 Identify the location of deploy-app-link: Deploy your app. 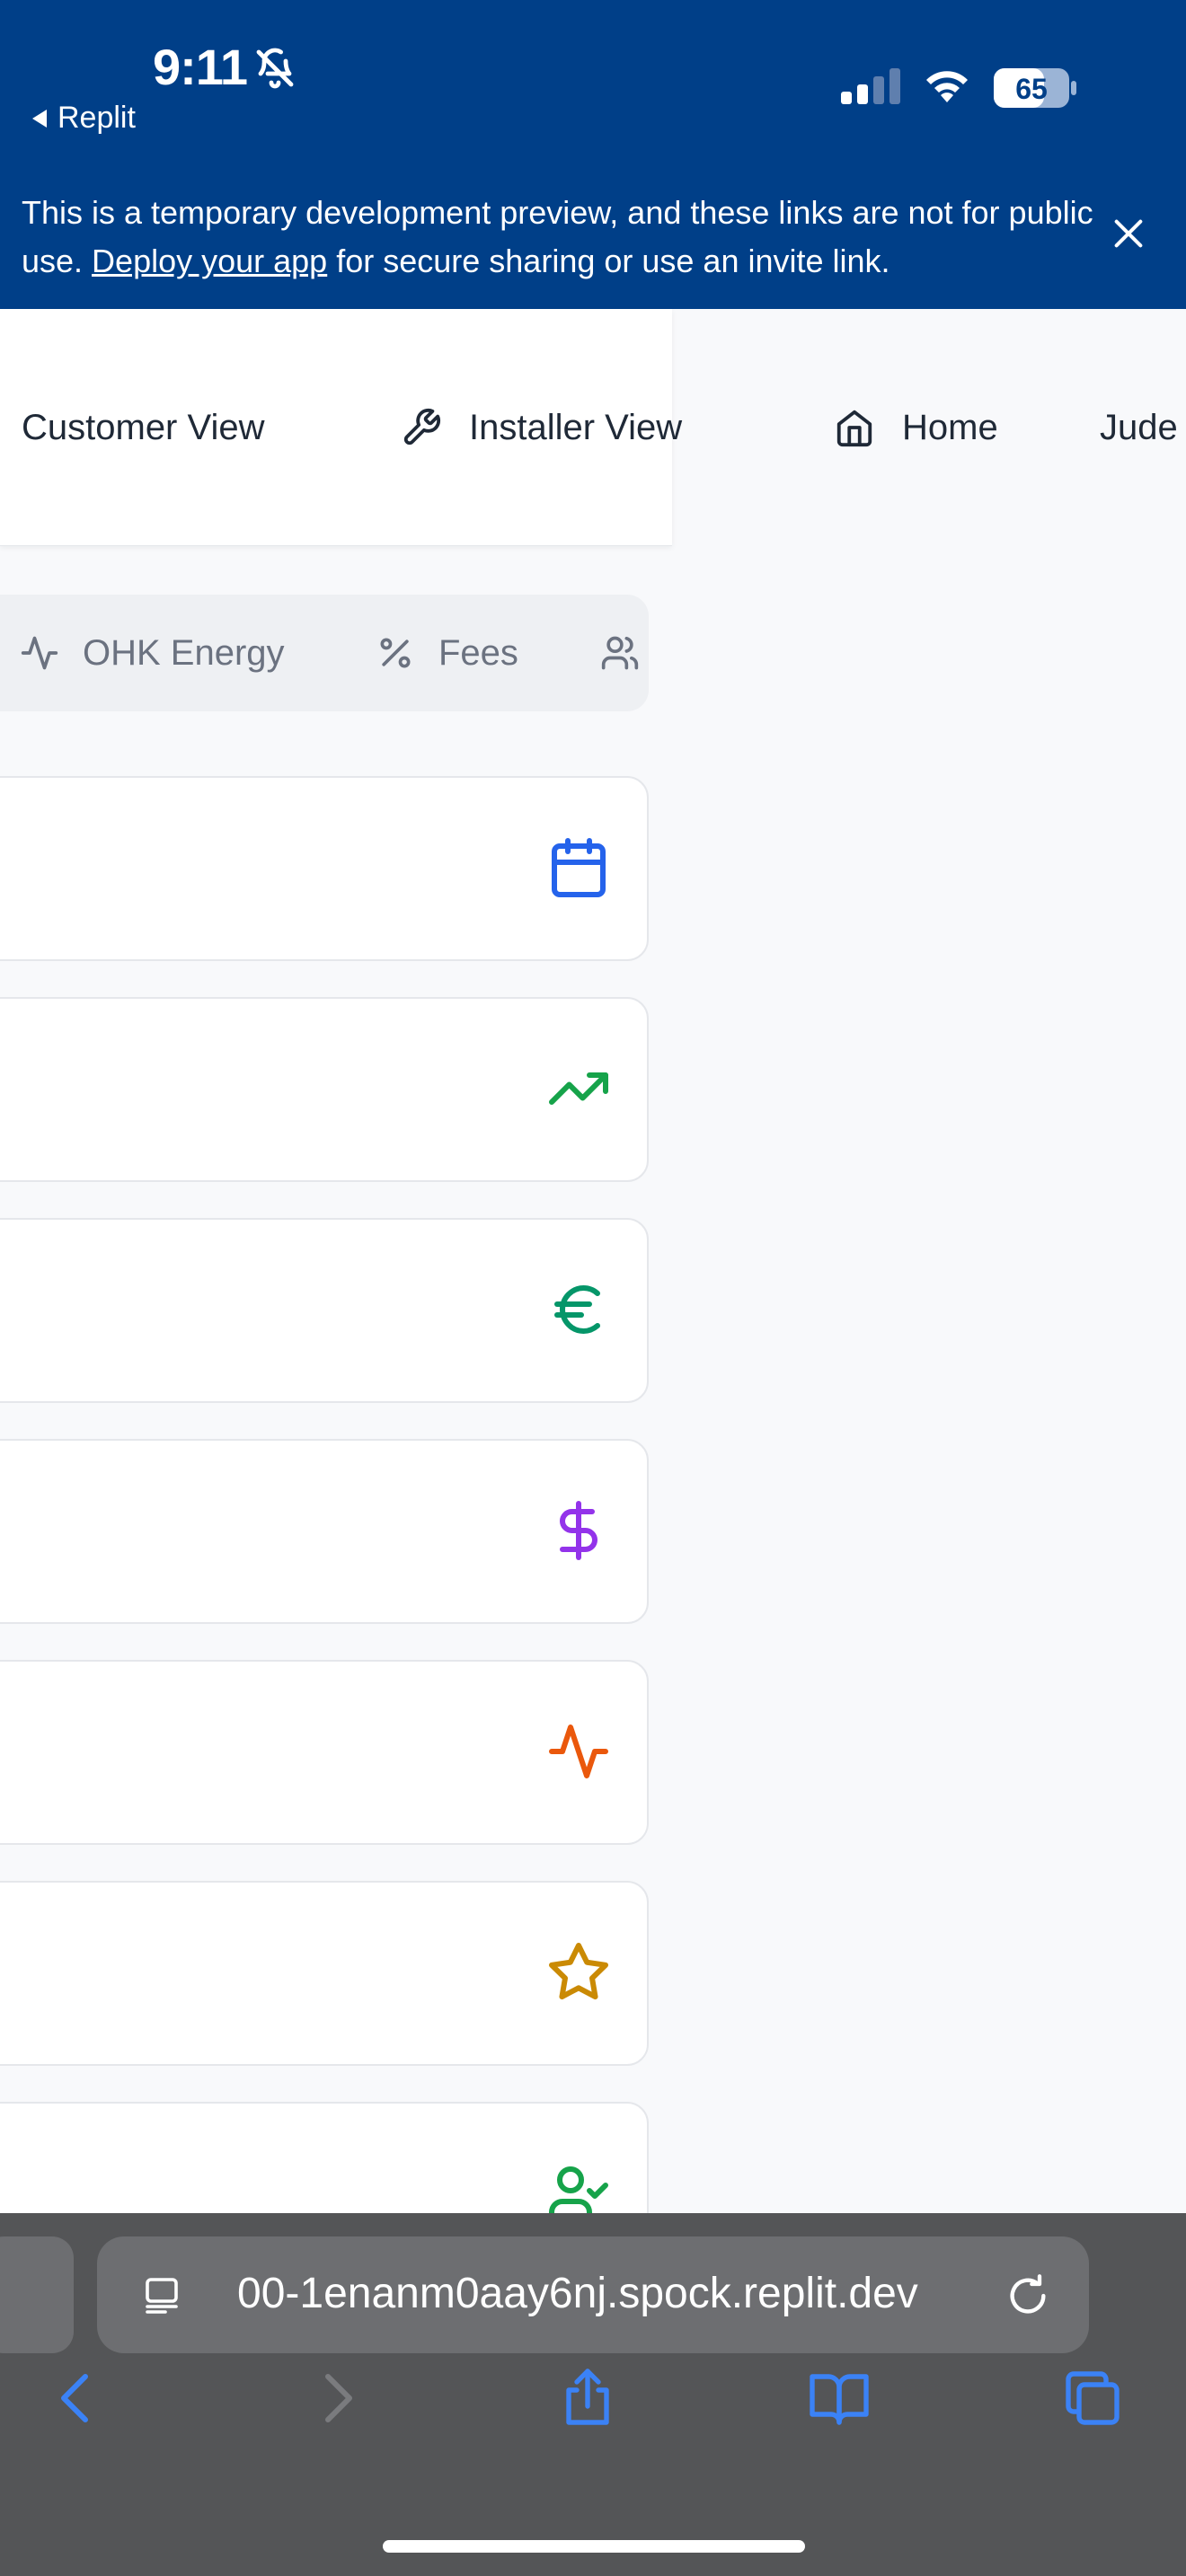
(209, 261).